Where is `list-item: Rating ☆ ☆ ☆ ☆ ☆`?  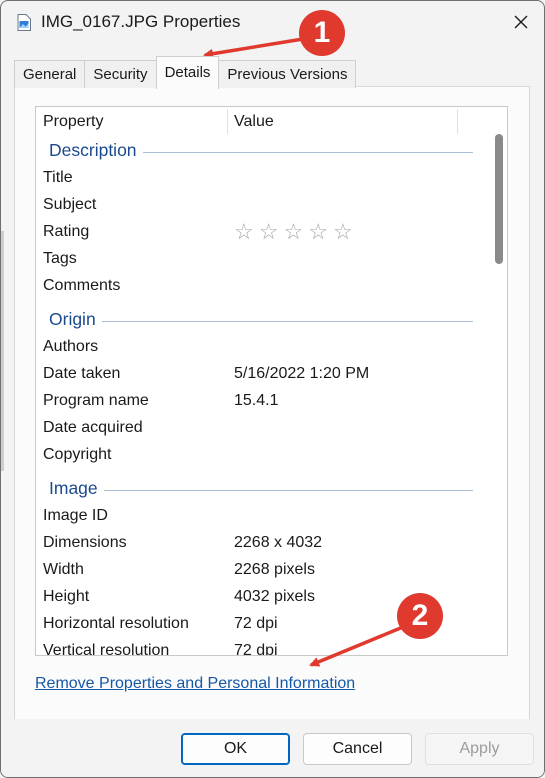
list-item: Rating ☆ ☆ ☆ ☆ ☆ is located at coordinates (261, 232).